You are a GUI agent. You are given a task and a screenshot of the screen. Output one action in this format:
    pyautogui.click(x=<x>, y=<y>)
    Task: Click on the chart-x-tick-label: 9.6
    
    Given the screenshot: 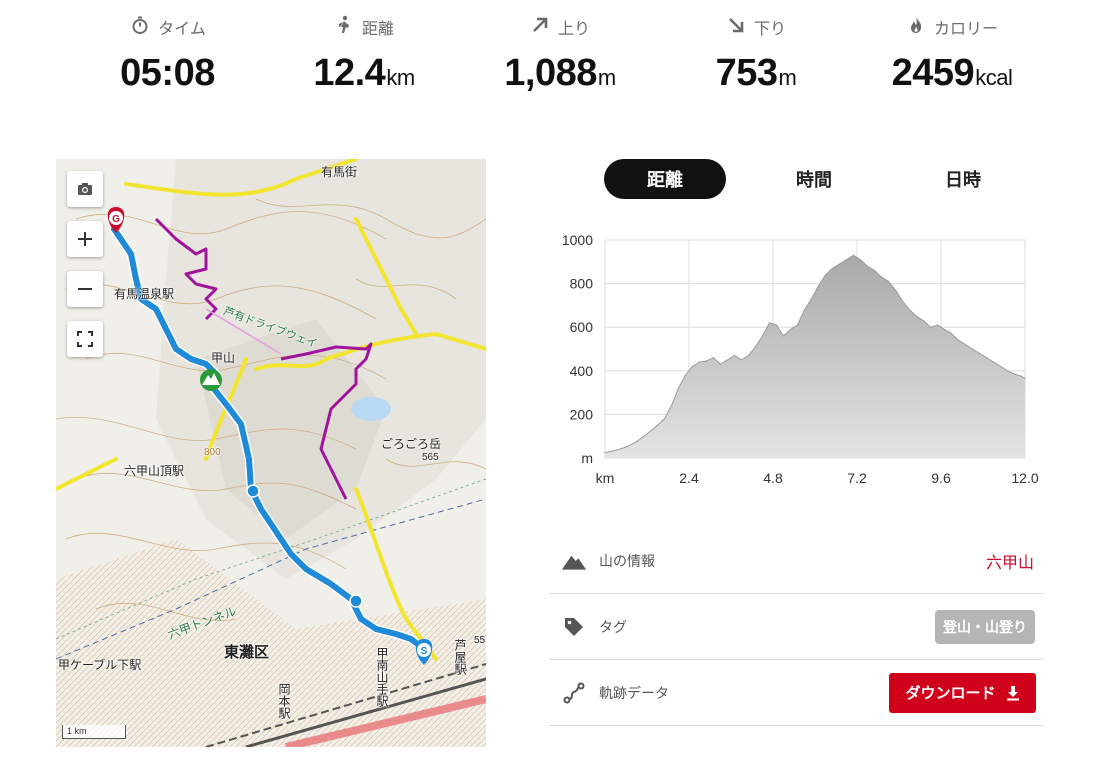 What is the action you would take?
    pyautogui.click(x=941, y=478)
    